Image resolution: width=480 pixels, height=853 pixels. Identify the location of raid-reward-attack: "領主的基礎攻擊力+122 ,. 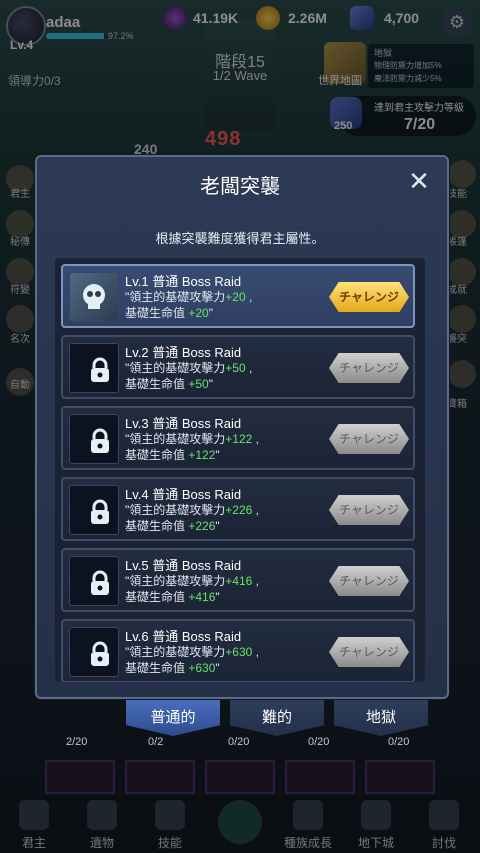
(192, 438).